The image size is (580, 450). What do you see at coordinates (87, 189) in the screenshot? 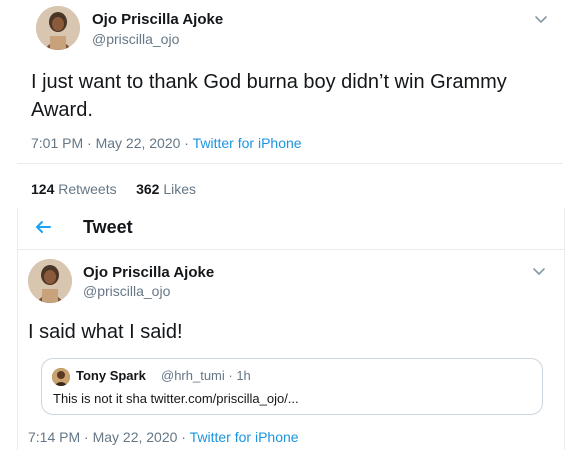
I see `retweets-label: Retweets` at bounding box center [87, 189].